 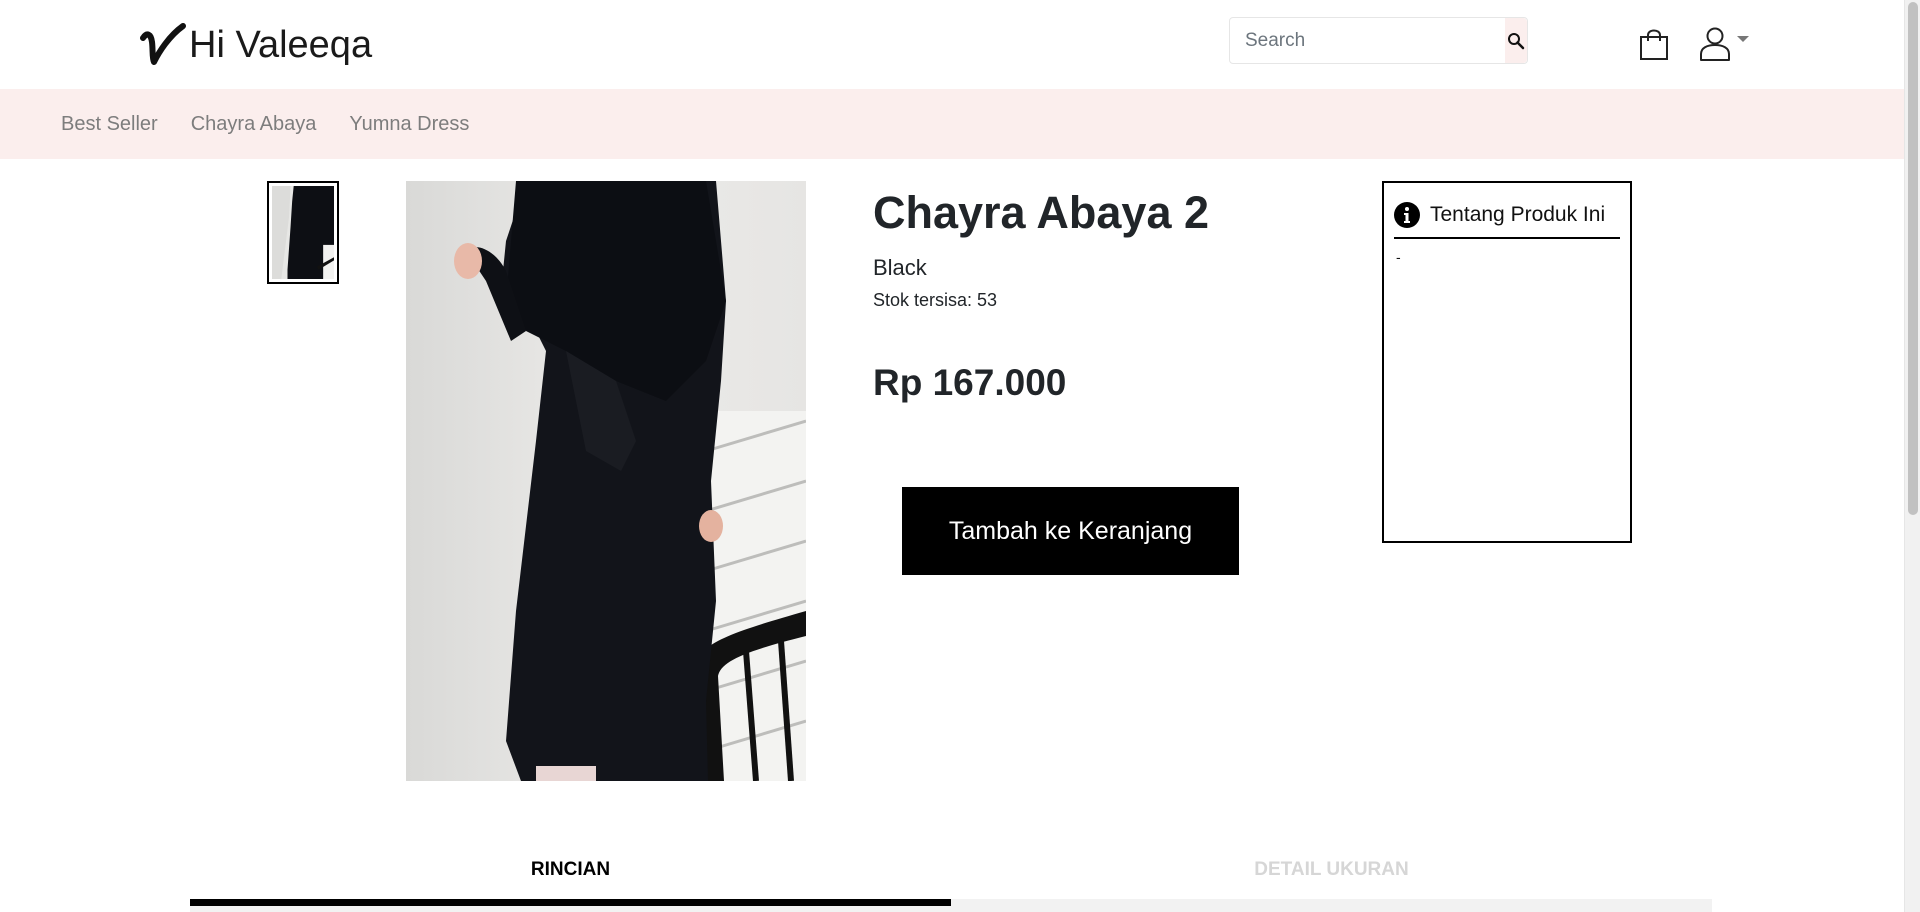 I want to click on shopping-bag-icon, so click(x=1654, y=44).